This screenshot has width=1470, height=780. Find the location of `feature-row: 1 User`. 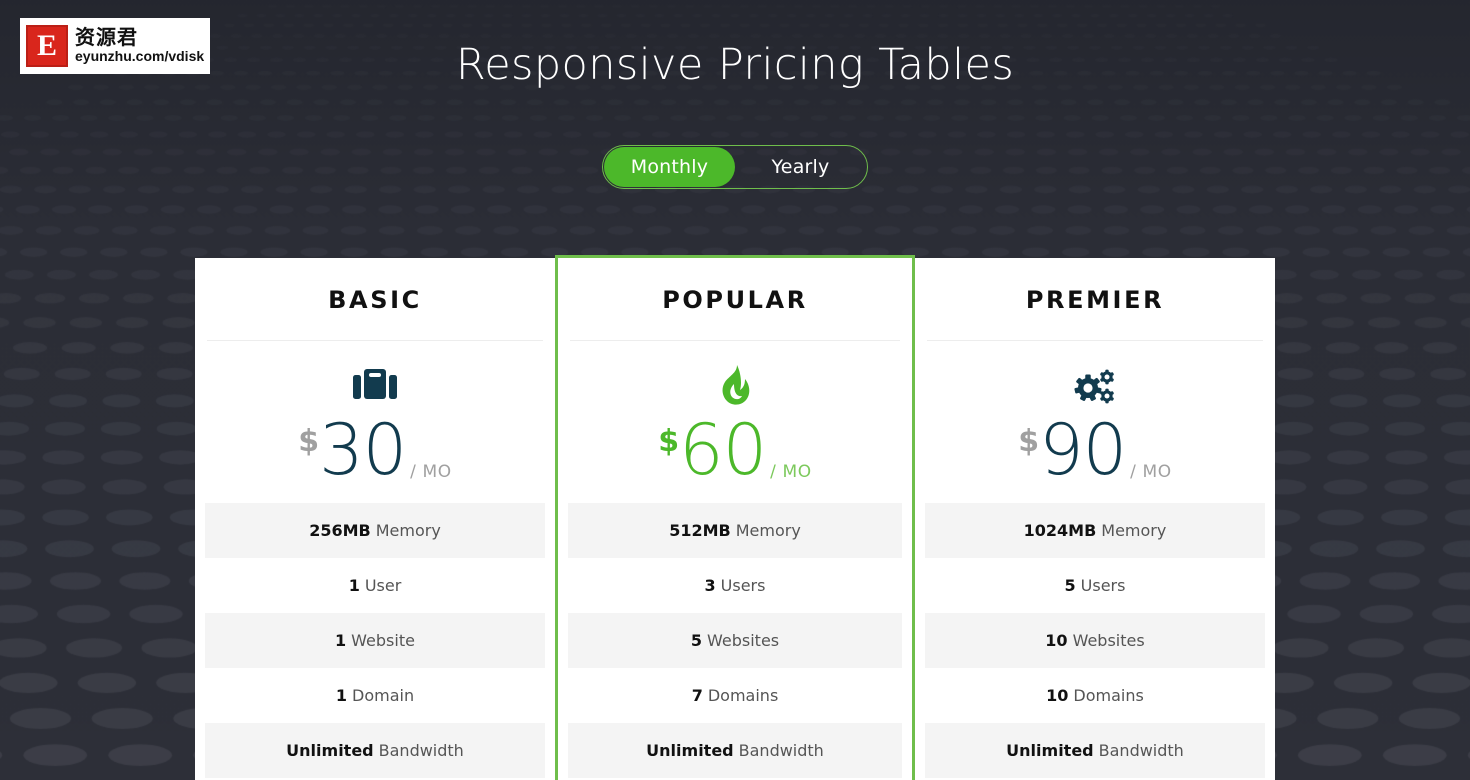

feature-row: 1 User is located at coordinates (375, 585).